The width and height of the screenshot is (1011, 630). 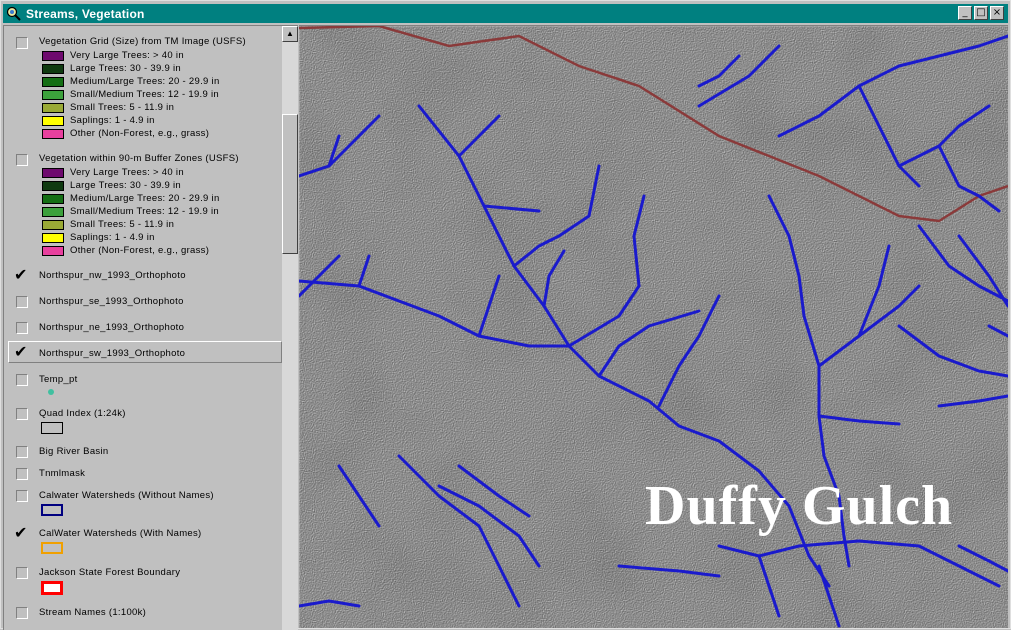 I want to click on point-symbol, so click(x=51, y=392).